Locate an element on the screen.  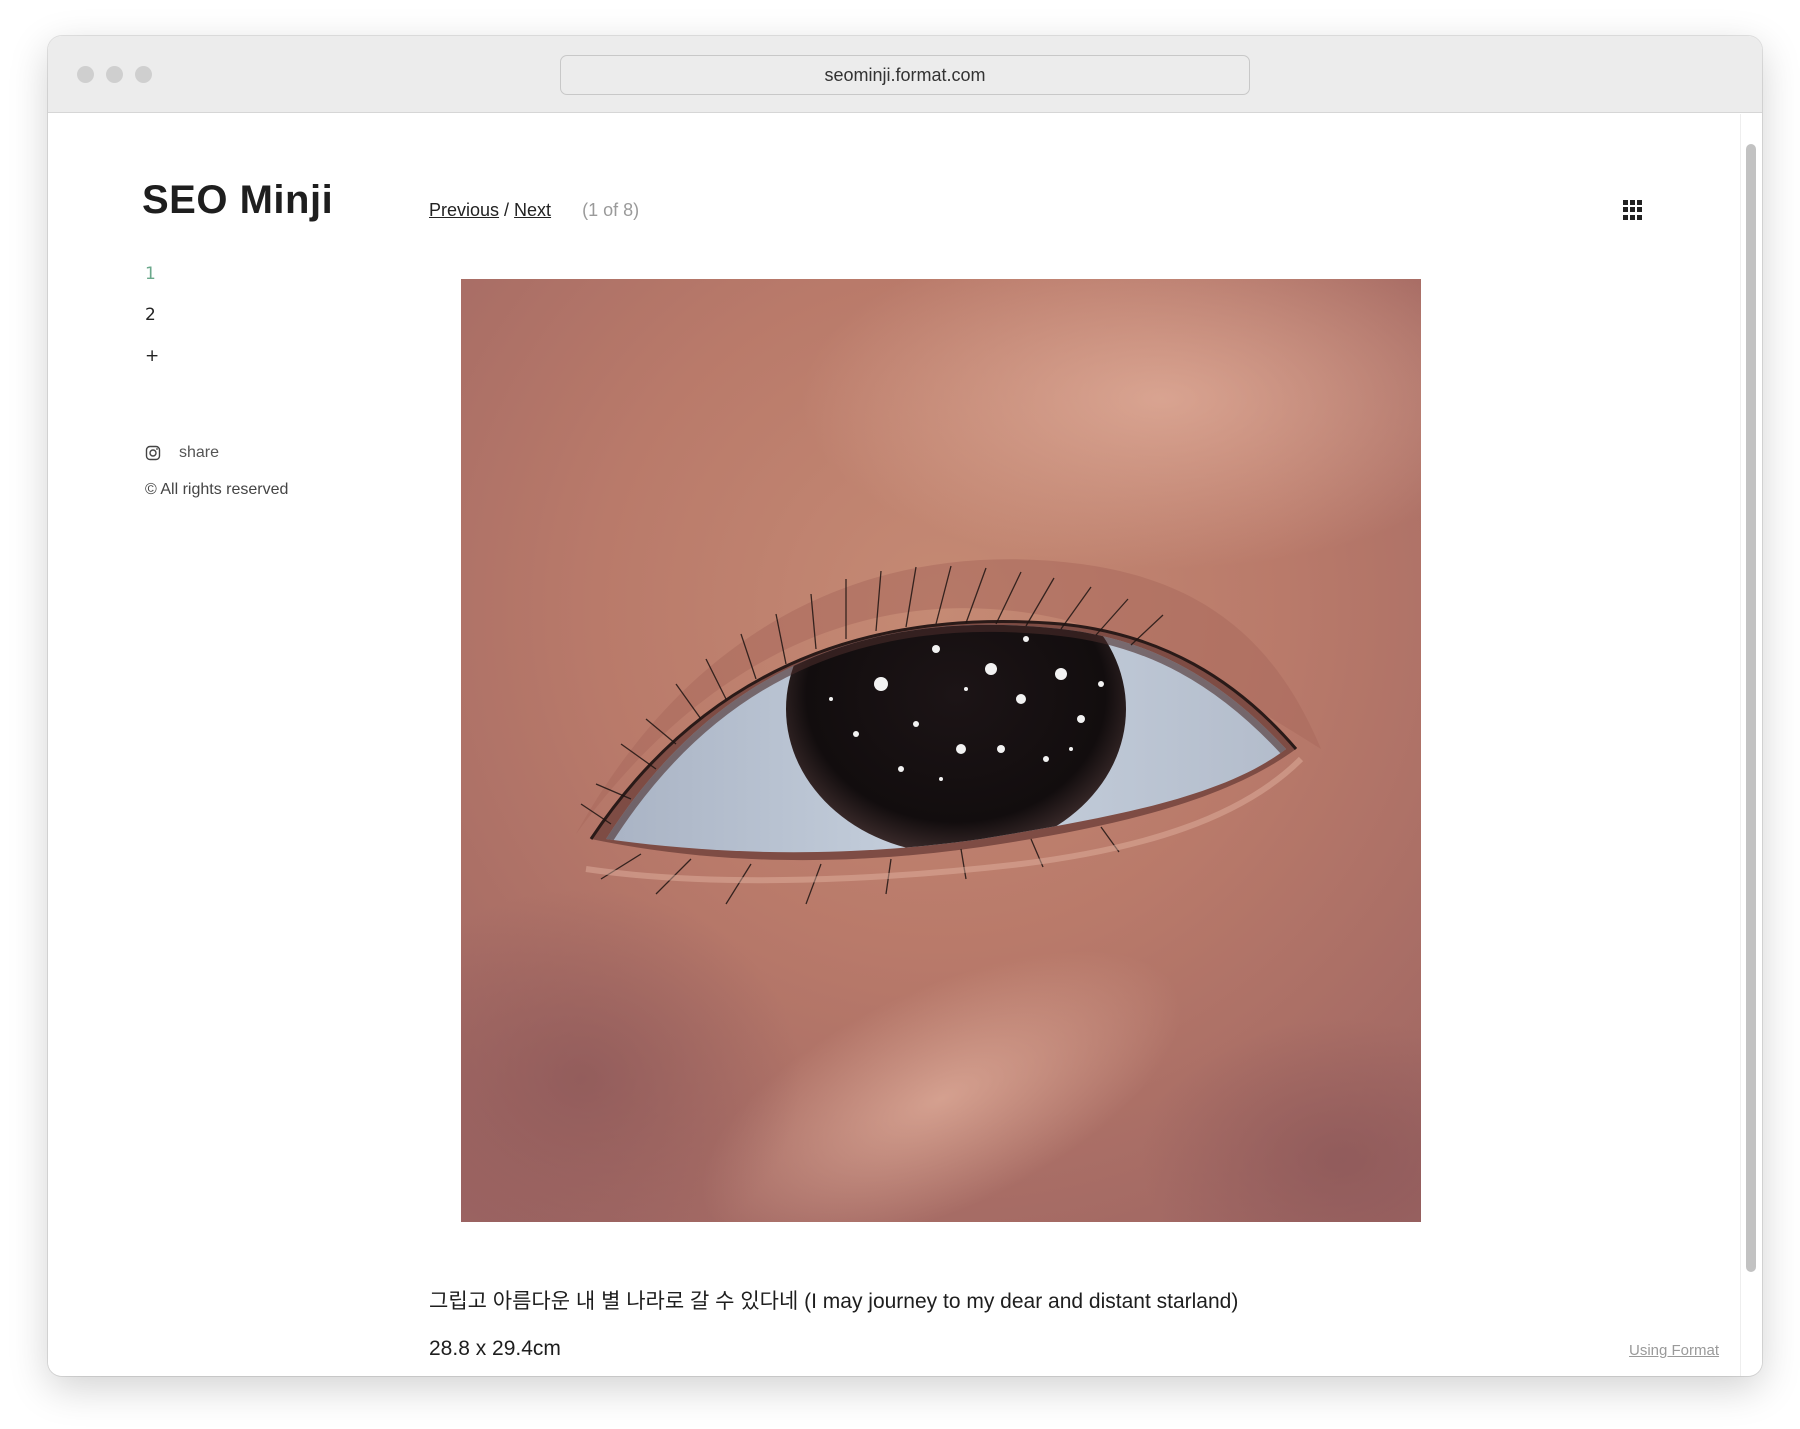
grid-icon is located at coordinates (1633, 210).